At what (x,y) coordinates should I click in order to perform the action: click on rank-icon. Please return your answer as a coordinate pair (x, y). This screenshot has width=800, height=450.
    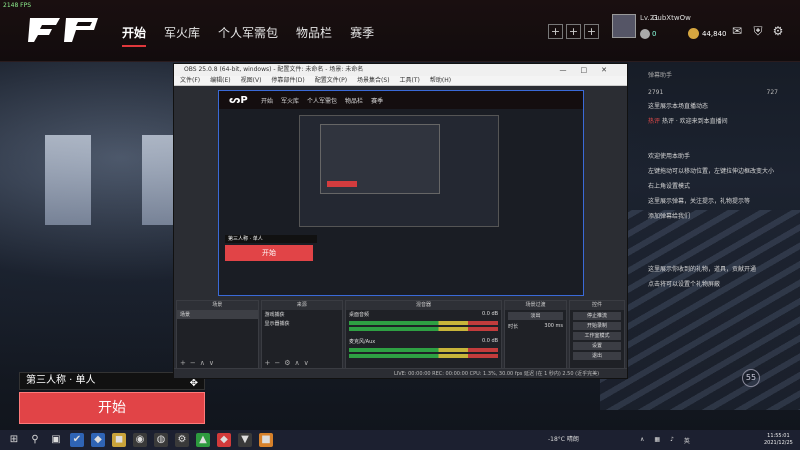
    Looking at the image, I should click on (645, 34).